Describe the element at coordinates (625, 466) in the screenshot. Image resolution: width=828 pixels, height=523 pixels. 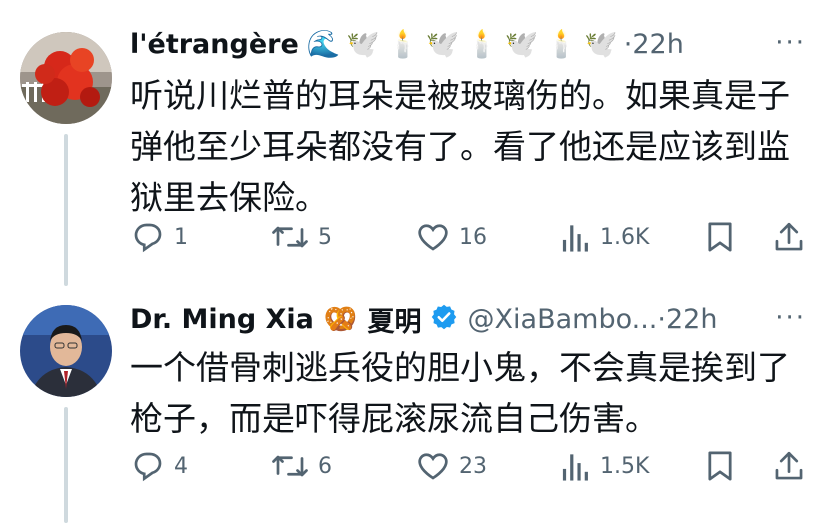
I see `view-count: 1.5K` at that location.